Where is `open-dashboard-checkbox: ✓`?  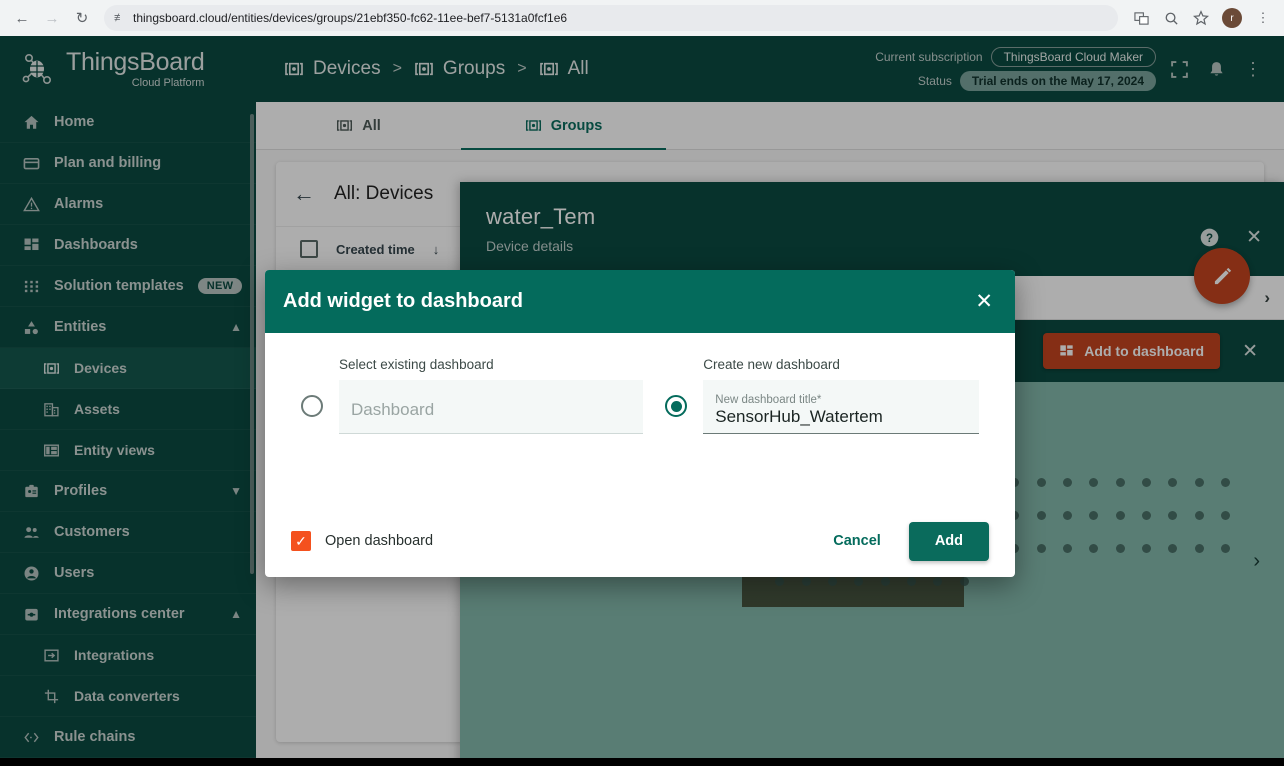
open-dashboard-checkbox: ✓ is located at coordinates (301, 541).